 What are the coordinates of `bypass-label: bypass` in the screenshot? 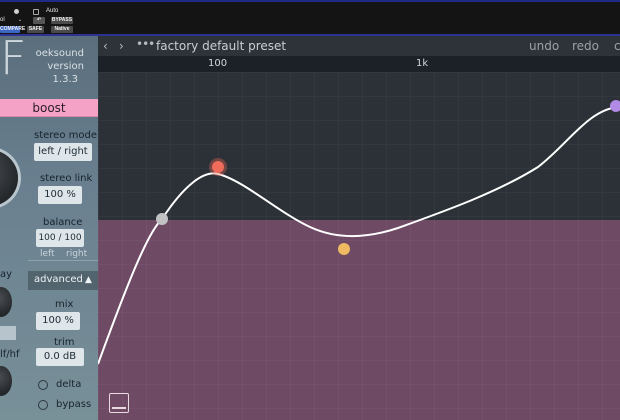 It's located at (74, 404).